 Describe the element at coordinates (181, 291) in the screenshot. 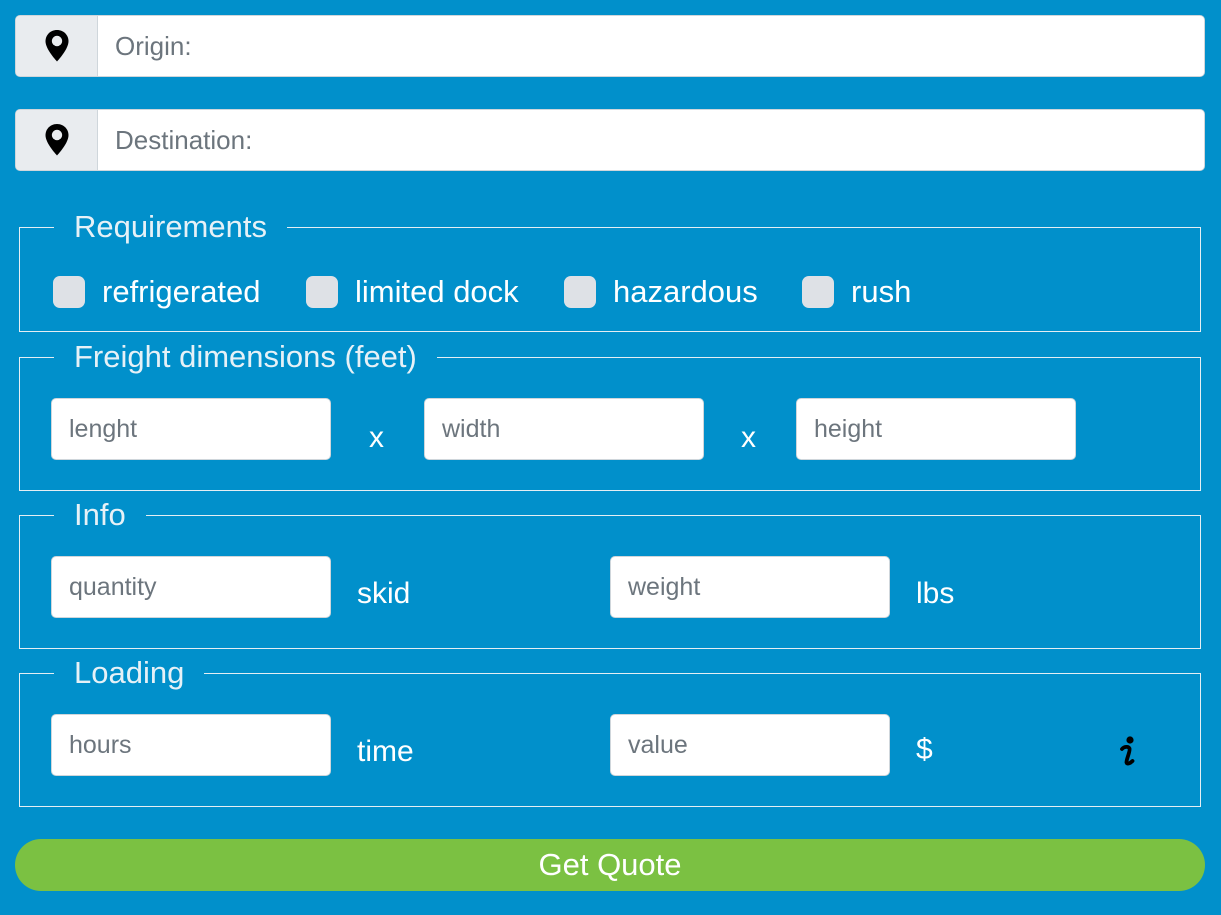

I see `checkbox-label: refrigerated` at that location.